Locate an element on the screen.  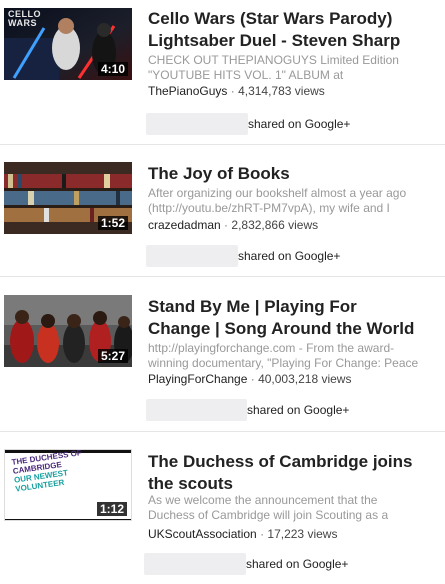
video-meta: crazedadman · 2,832,866 views is located at coordinates (233, 225).